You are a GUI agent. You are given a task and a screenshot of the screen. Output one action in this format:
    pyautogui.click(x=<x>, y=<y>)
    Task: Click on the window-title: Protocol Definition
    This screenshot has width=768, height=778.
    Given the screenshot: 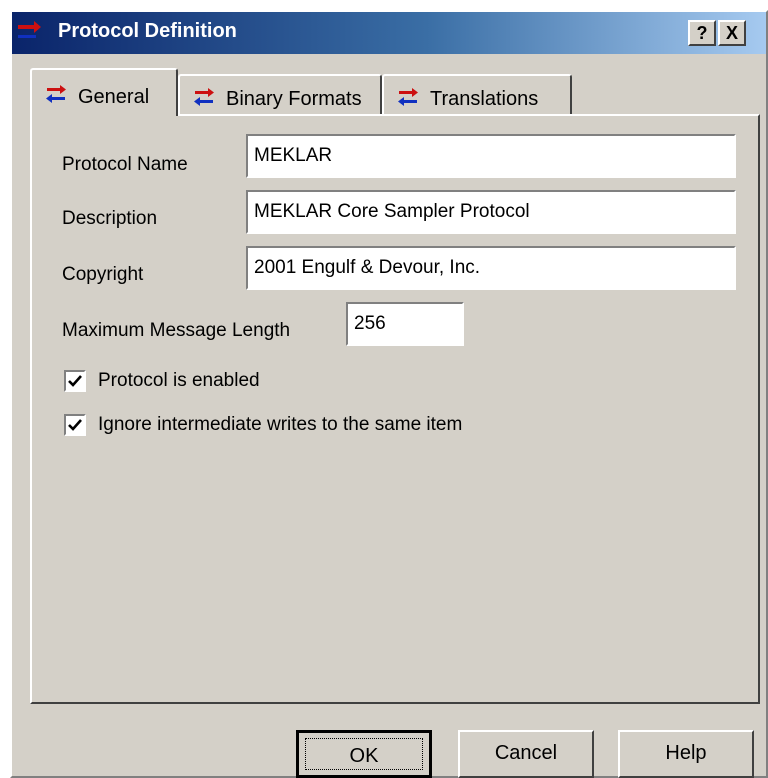 What is the action you would take?
    pyautogui.click(x=147, y=31)
    